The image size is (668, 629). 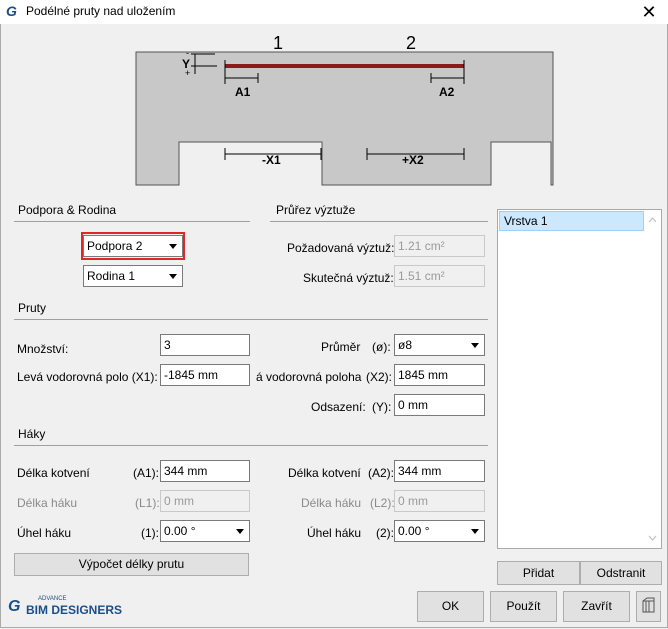 I want to click on remove-layer-button: Odstranit, so click(x=621, y=573).